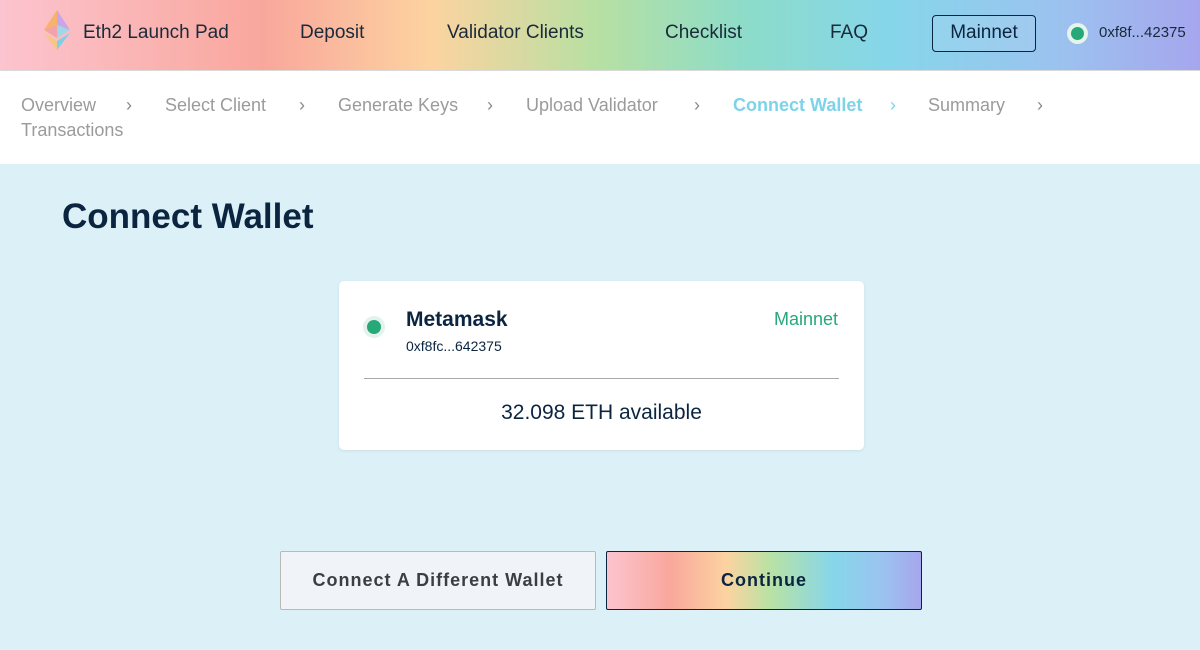  What do you see at coordinates (601, 378) in the screenshot?
I see `card-divider` at bounding box center [601, 378].